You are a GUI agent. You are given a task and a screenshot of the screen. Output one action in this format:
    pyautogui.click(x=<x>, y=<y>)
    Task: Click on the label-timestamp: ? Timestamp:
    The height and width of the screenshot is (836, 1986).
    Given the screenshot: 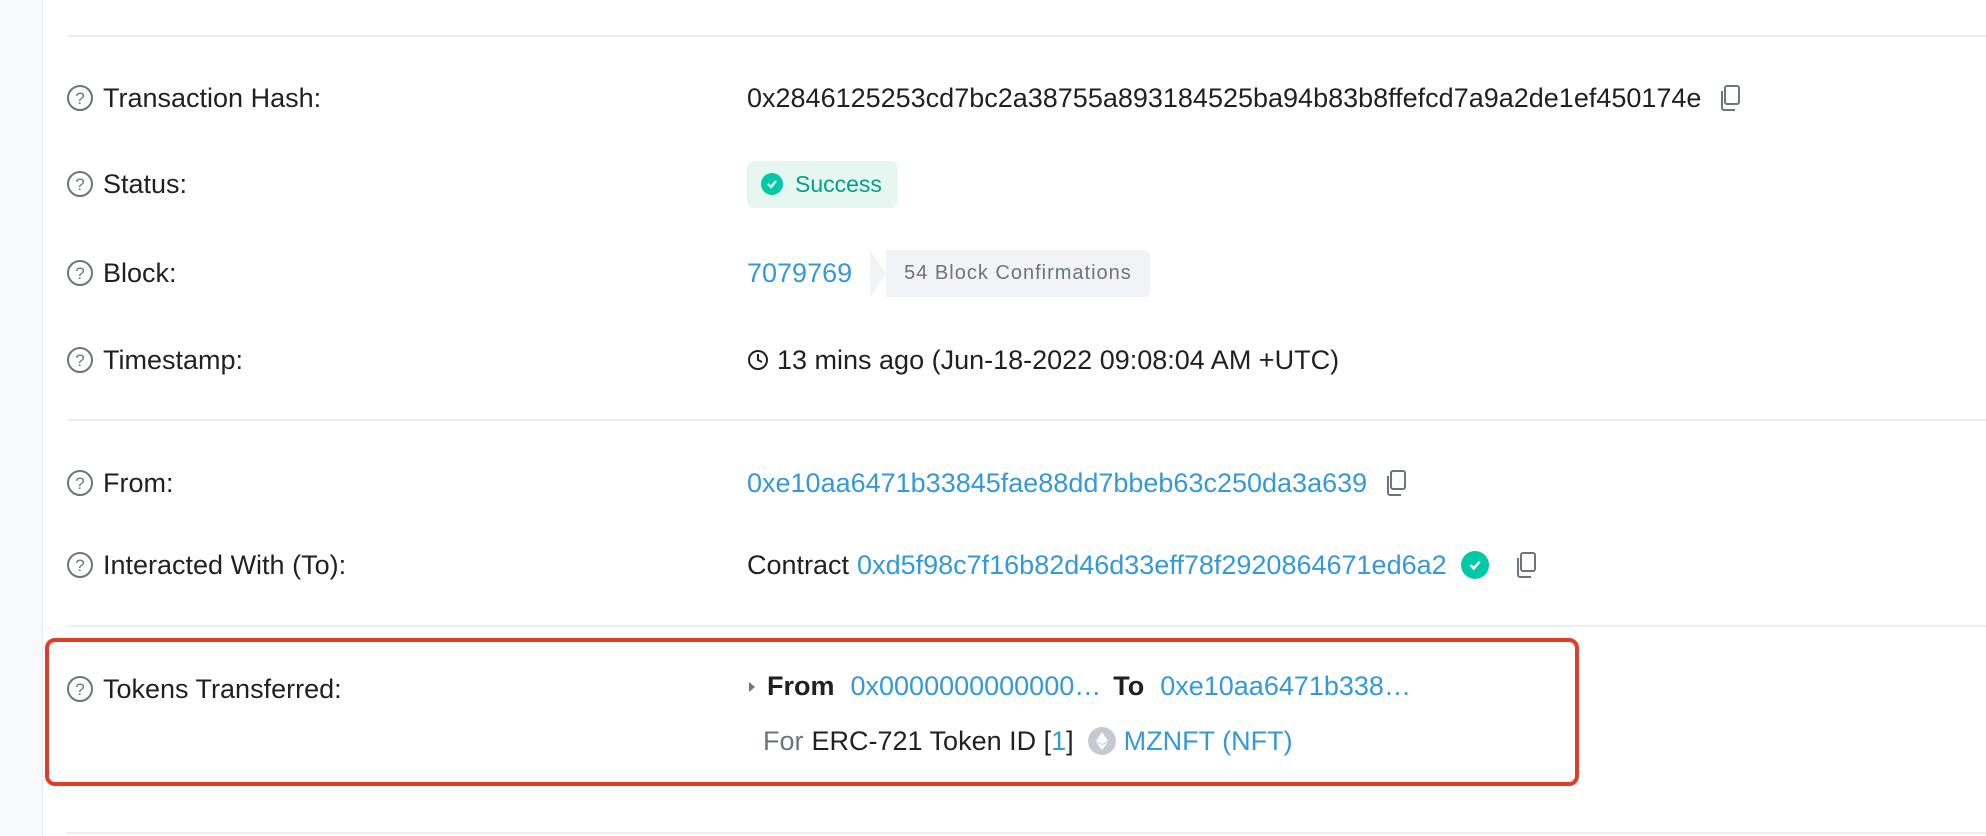 What is the action you would take?
    pyautogui.click(x=155, y=360)
    